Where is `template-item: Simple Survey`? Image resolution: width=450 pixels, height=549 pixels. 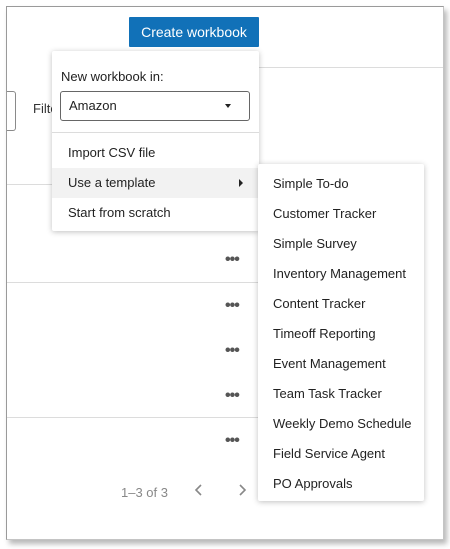 template-item: Simple Survey is located at coordinates (341, 244).